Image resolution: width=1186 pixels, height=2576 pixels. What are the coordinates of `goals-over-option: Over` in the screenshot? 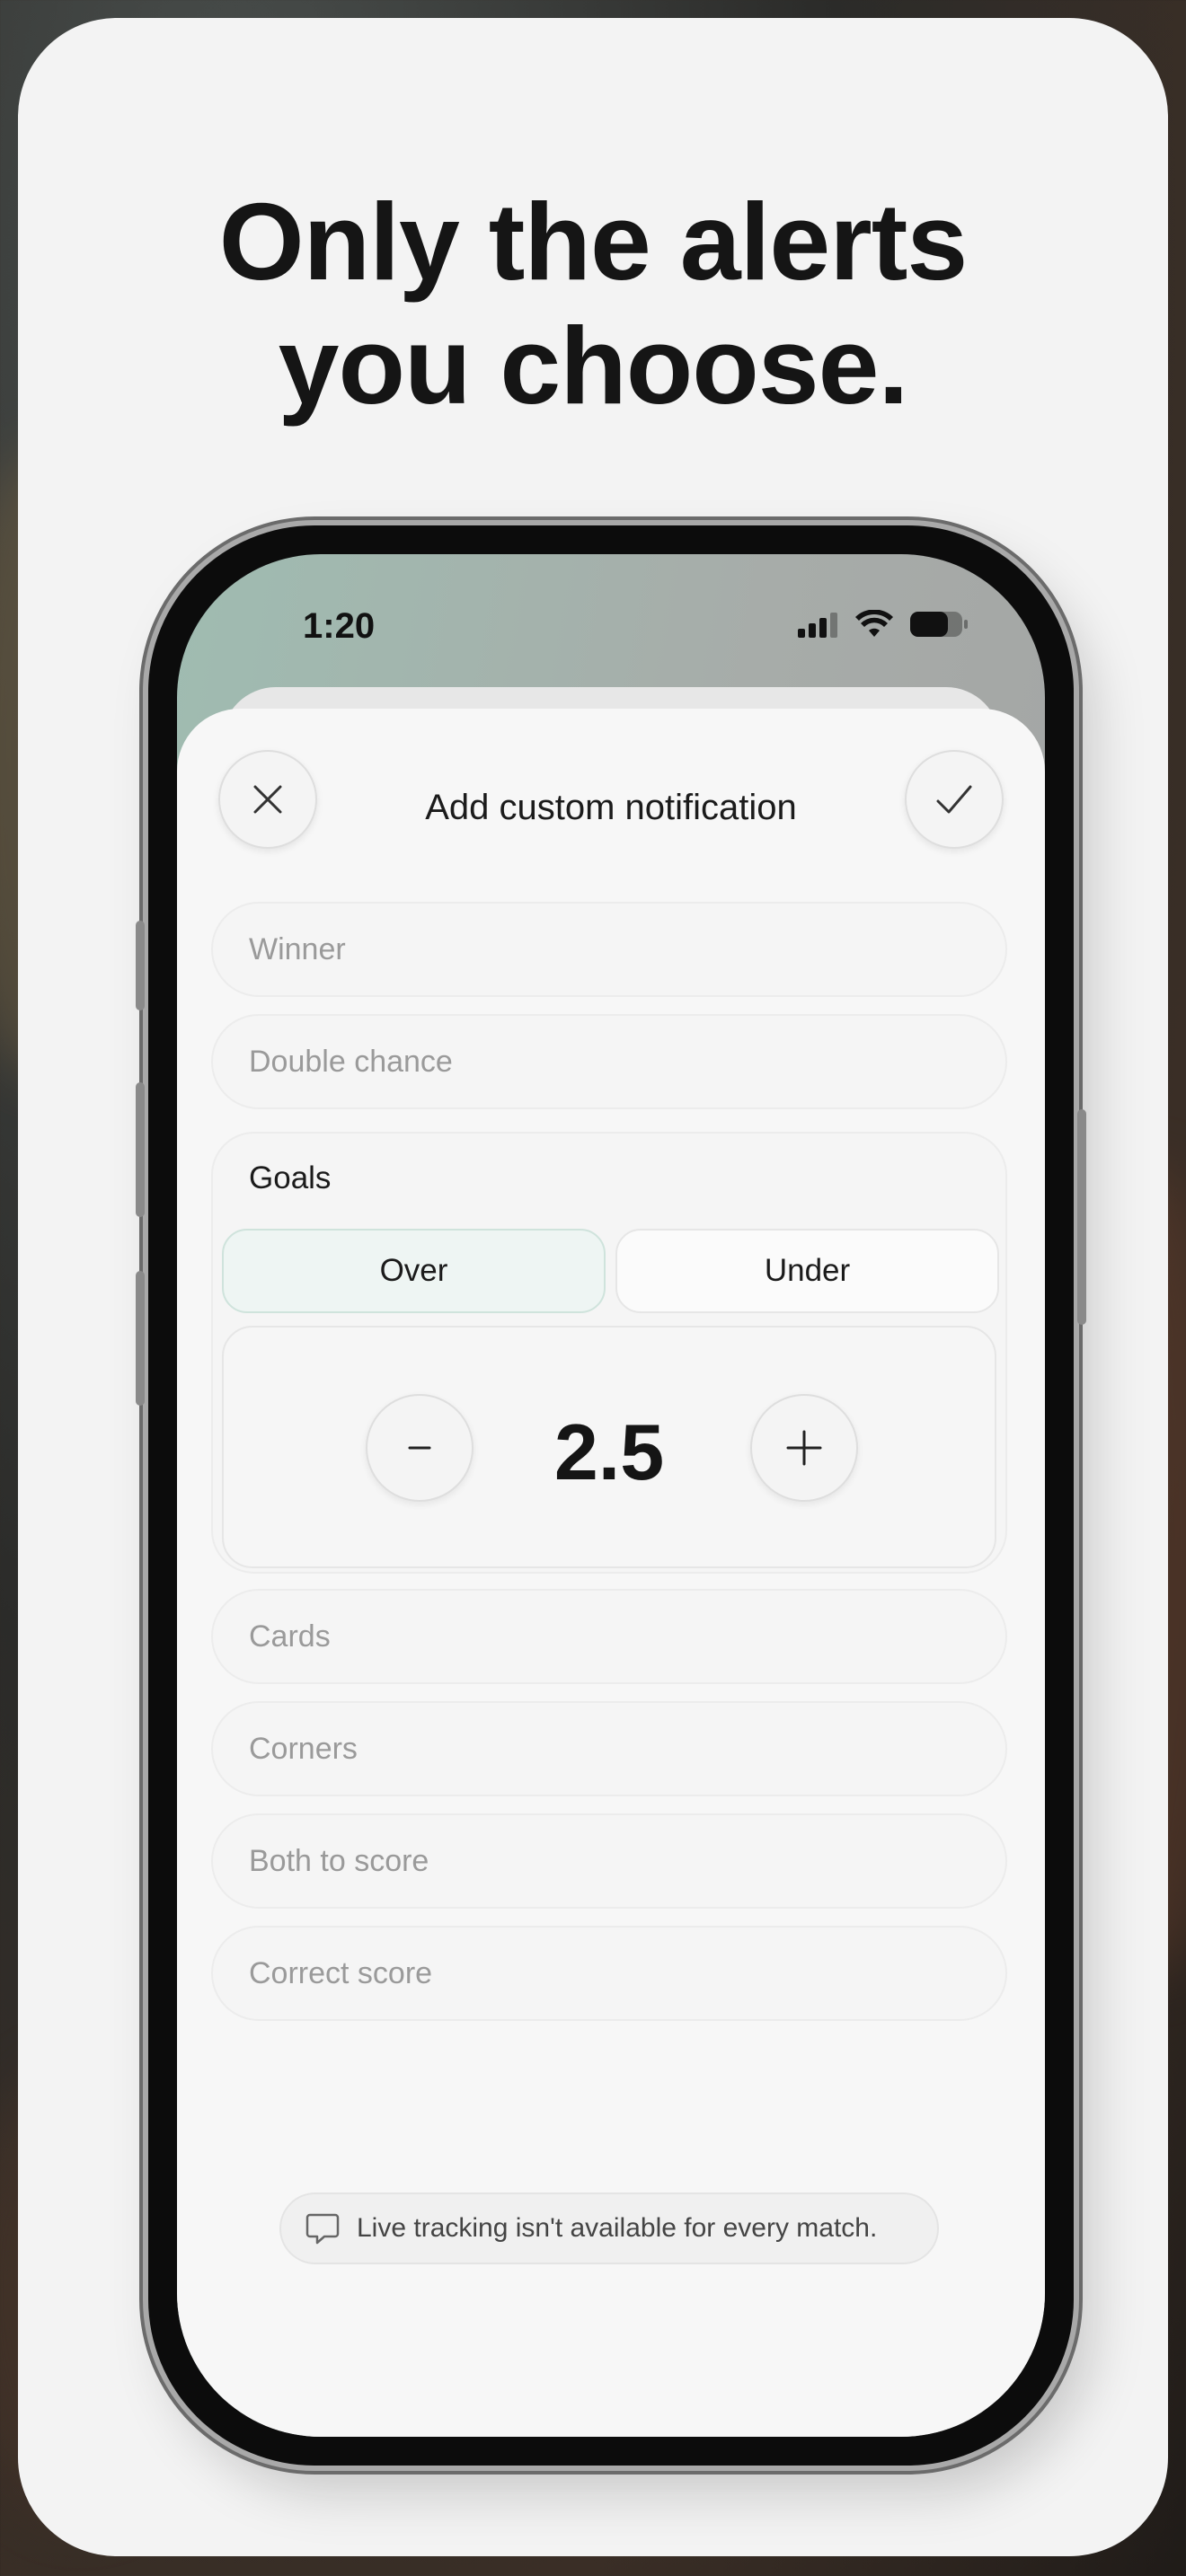 It's located at (414, 1271).